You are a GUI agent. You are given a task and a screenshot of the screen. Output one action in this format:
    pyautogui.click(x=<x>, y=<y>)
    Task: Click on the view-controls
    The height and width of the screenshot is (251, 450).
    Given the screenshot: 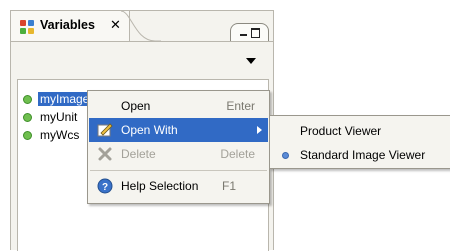 What is the action you would take?
    pyautogui.click(x=249, y=32)
    